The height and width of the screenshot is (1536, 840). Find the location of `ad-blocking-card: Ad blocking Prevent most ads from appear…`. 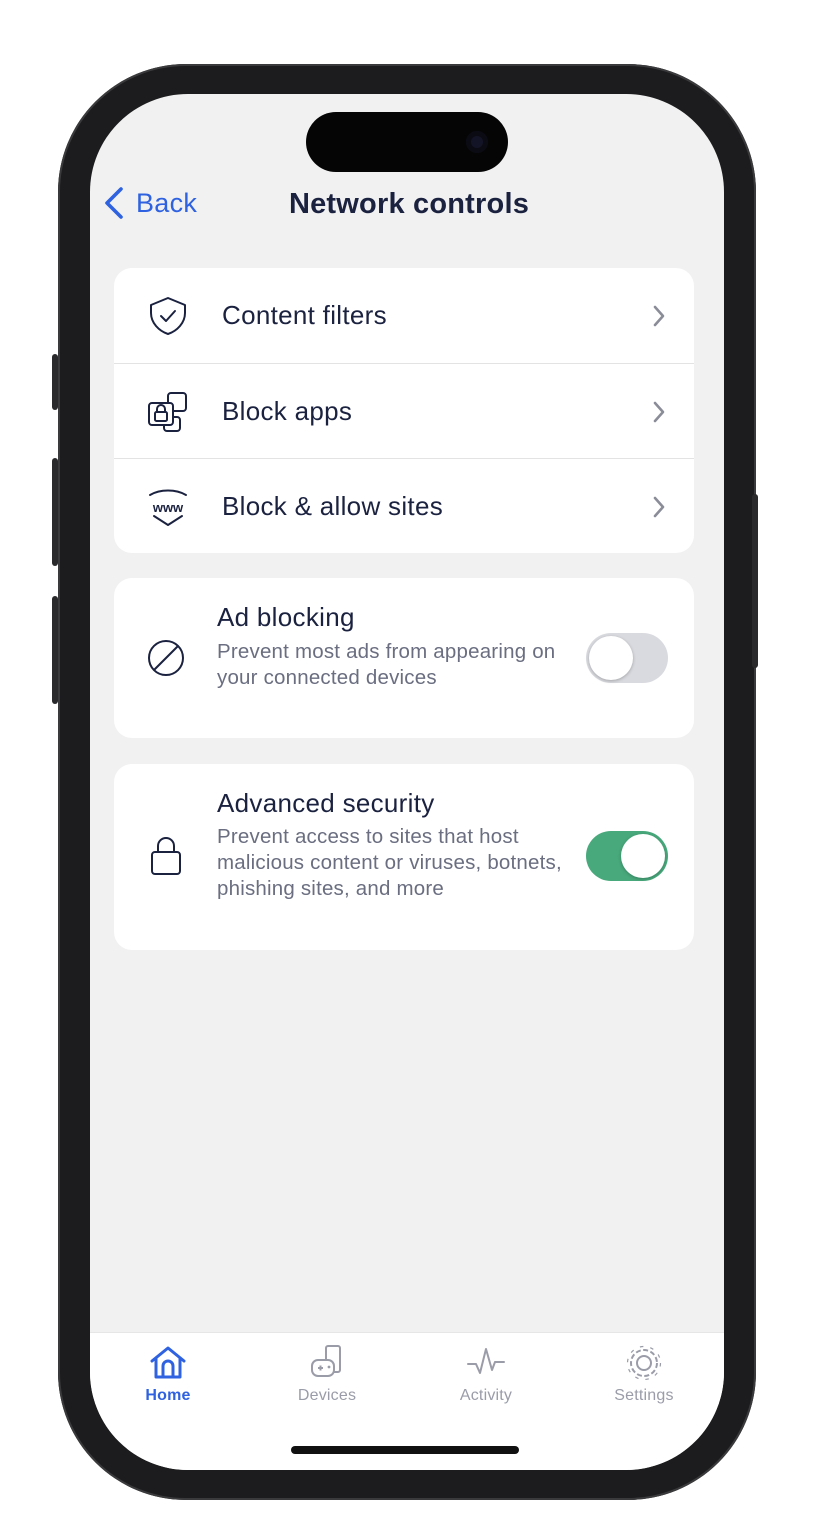

ad-blocking-card: Ad blocking Prevent most ads from appear… is located at coordinates (404, 658).